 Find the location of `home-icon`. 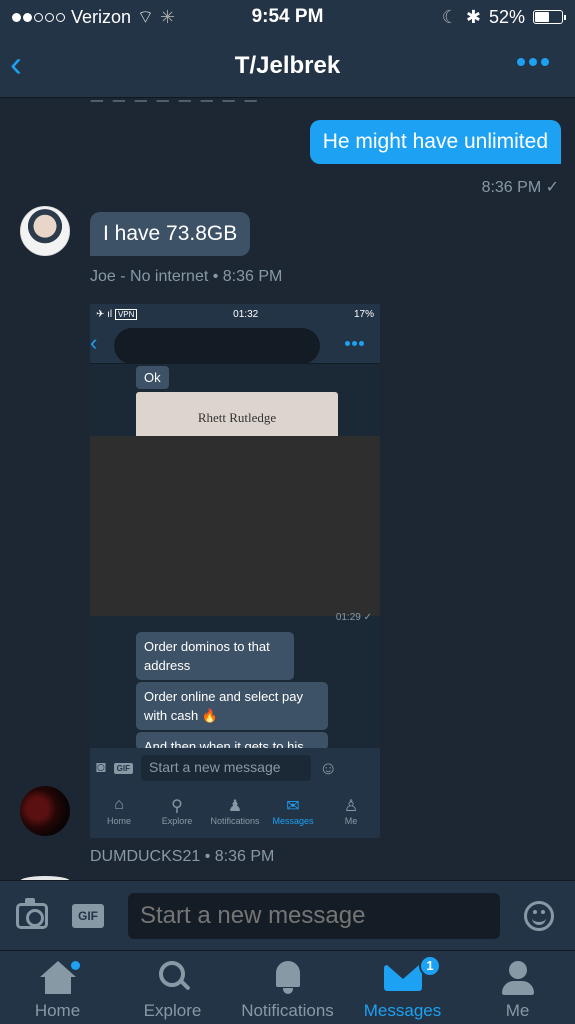

home-icon is located at coordinates (57, 969).